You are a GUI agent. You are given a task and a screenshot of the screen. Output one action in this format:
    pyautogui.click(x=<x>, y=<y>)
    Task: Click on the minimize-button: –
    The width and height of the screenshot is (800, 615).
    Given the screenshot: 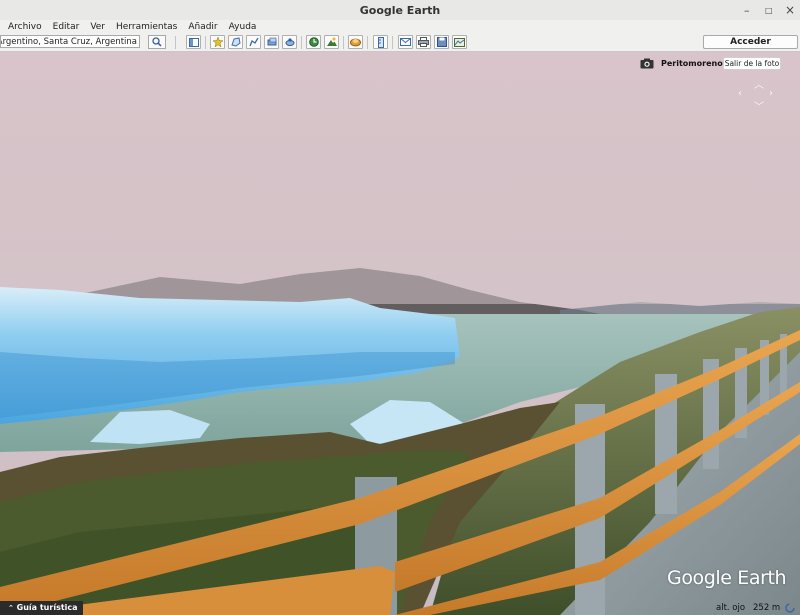 What is the action you would take?
    pyautogui.click(x=747, y=10)
    